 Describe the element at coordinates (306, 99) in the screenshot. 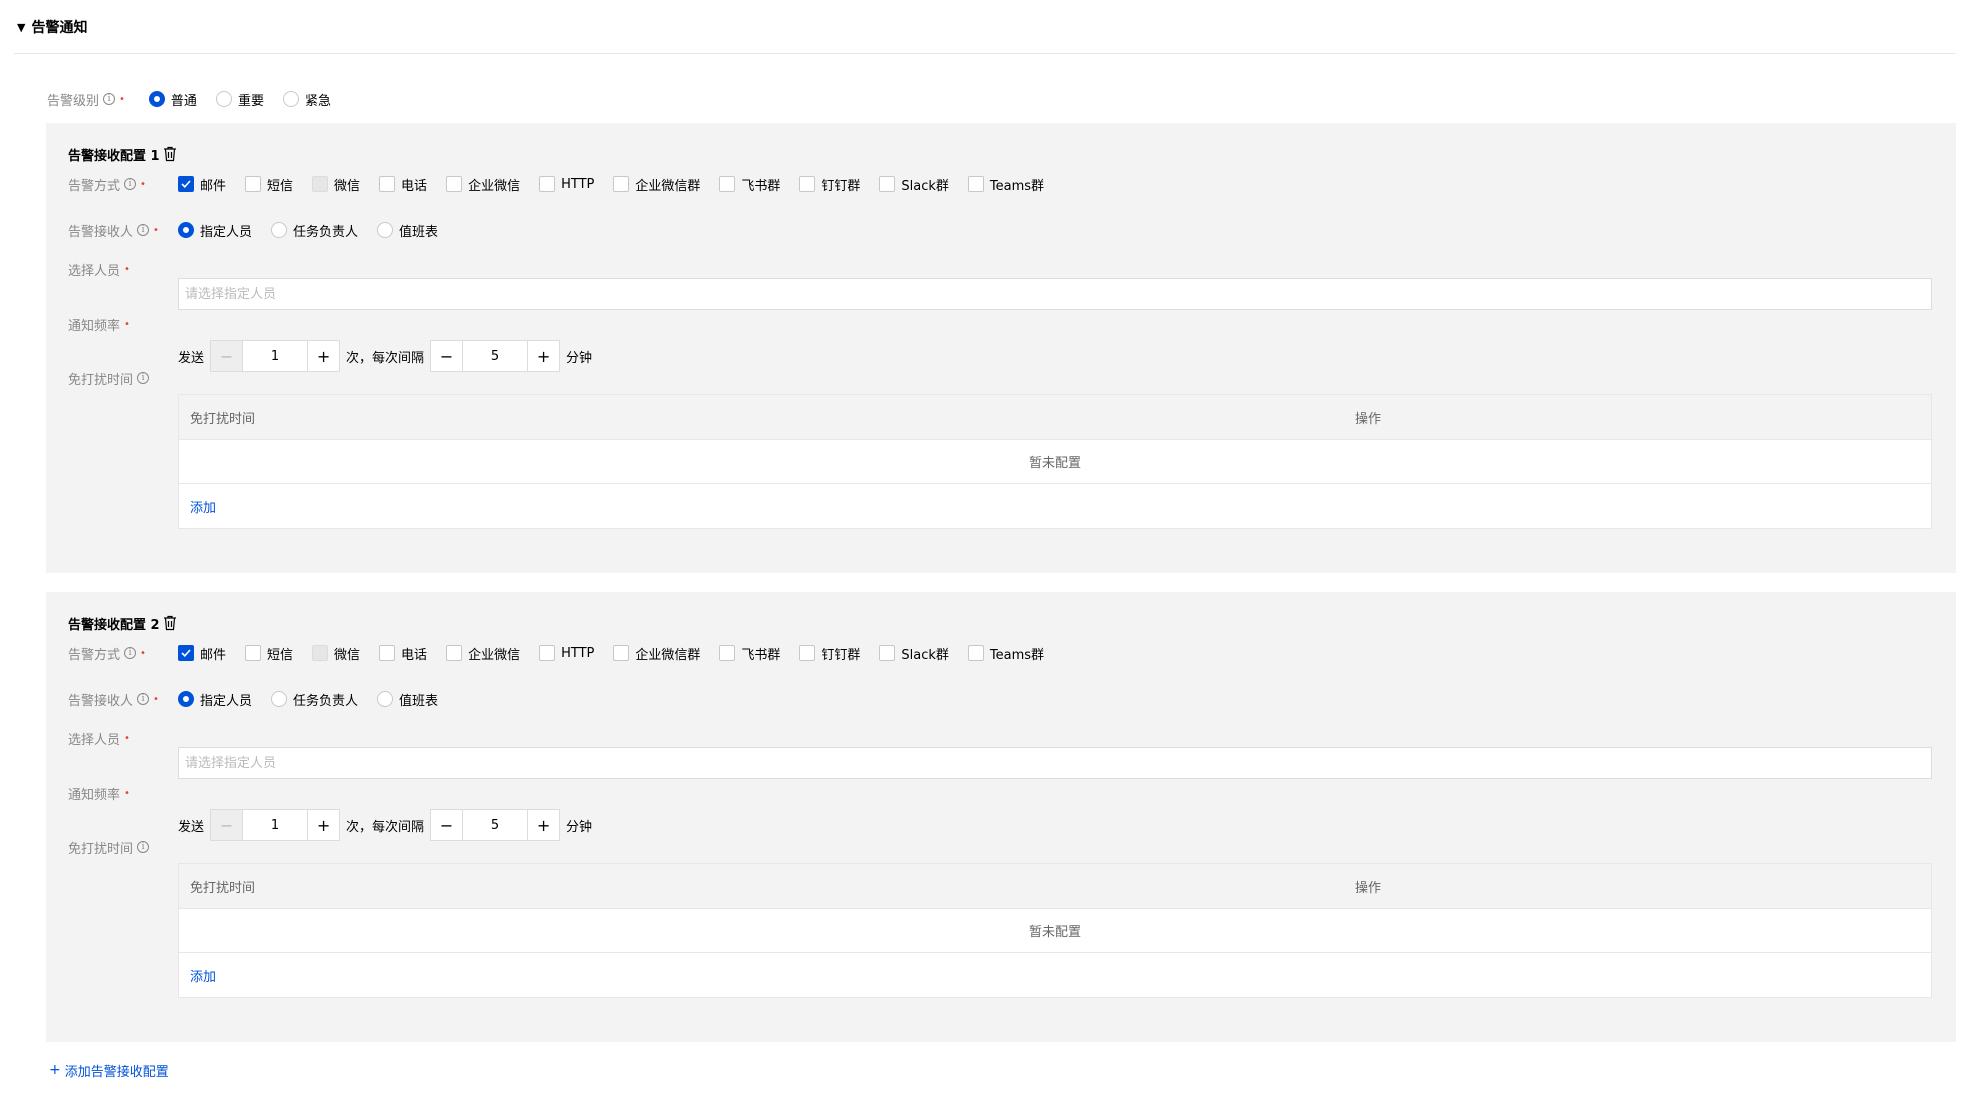

I see `radio-alert-level-2: 紧急` at that location.